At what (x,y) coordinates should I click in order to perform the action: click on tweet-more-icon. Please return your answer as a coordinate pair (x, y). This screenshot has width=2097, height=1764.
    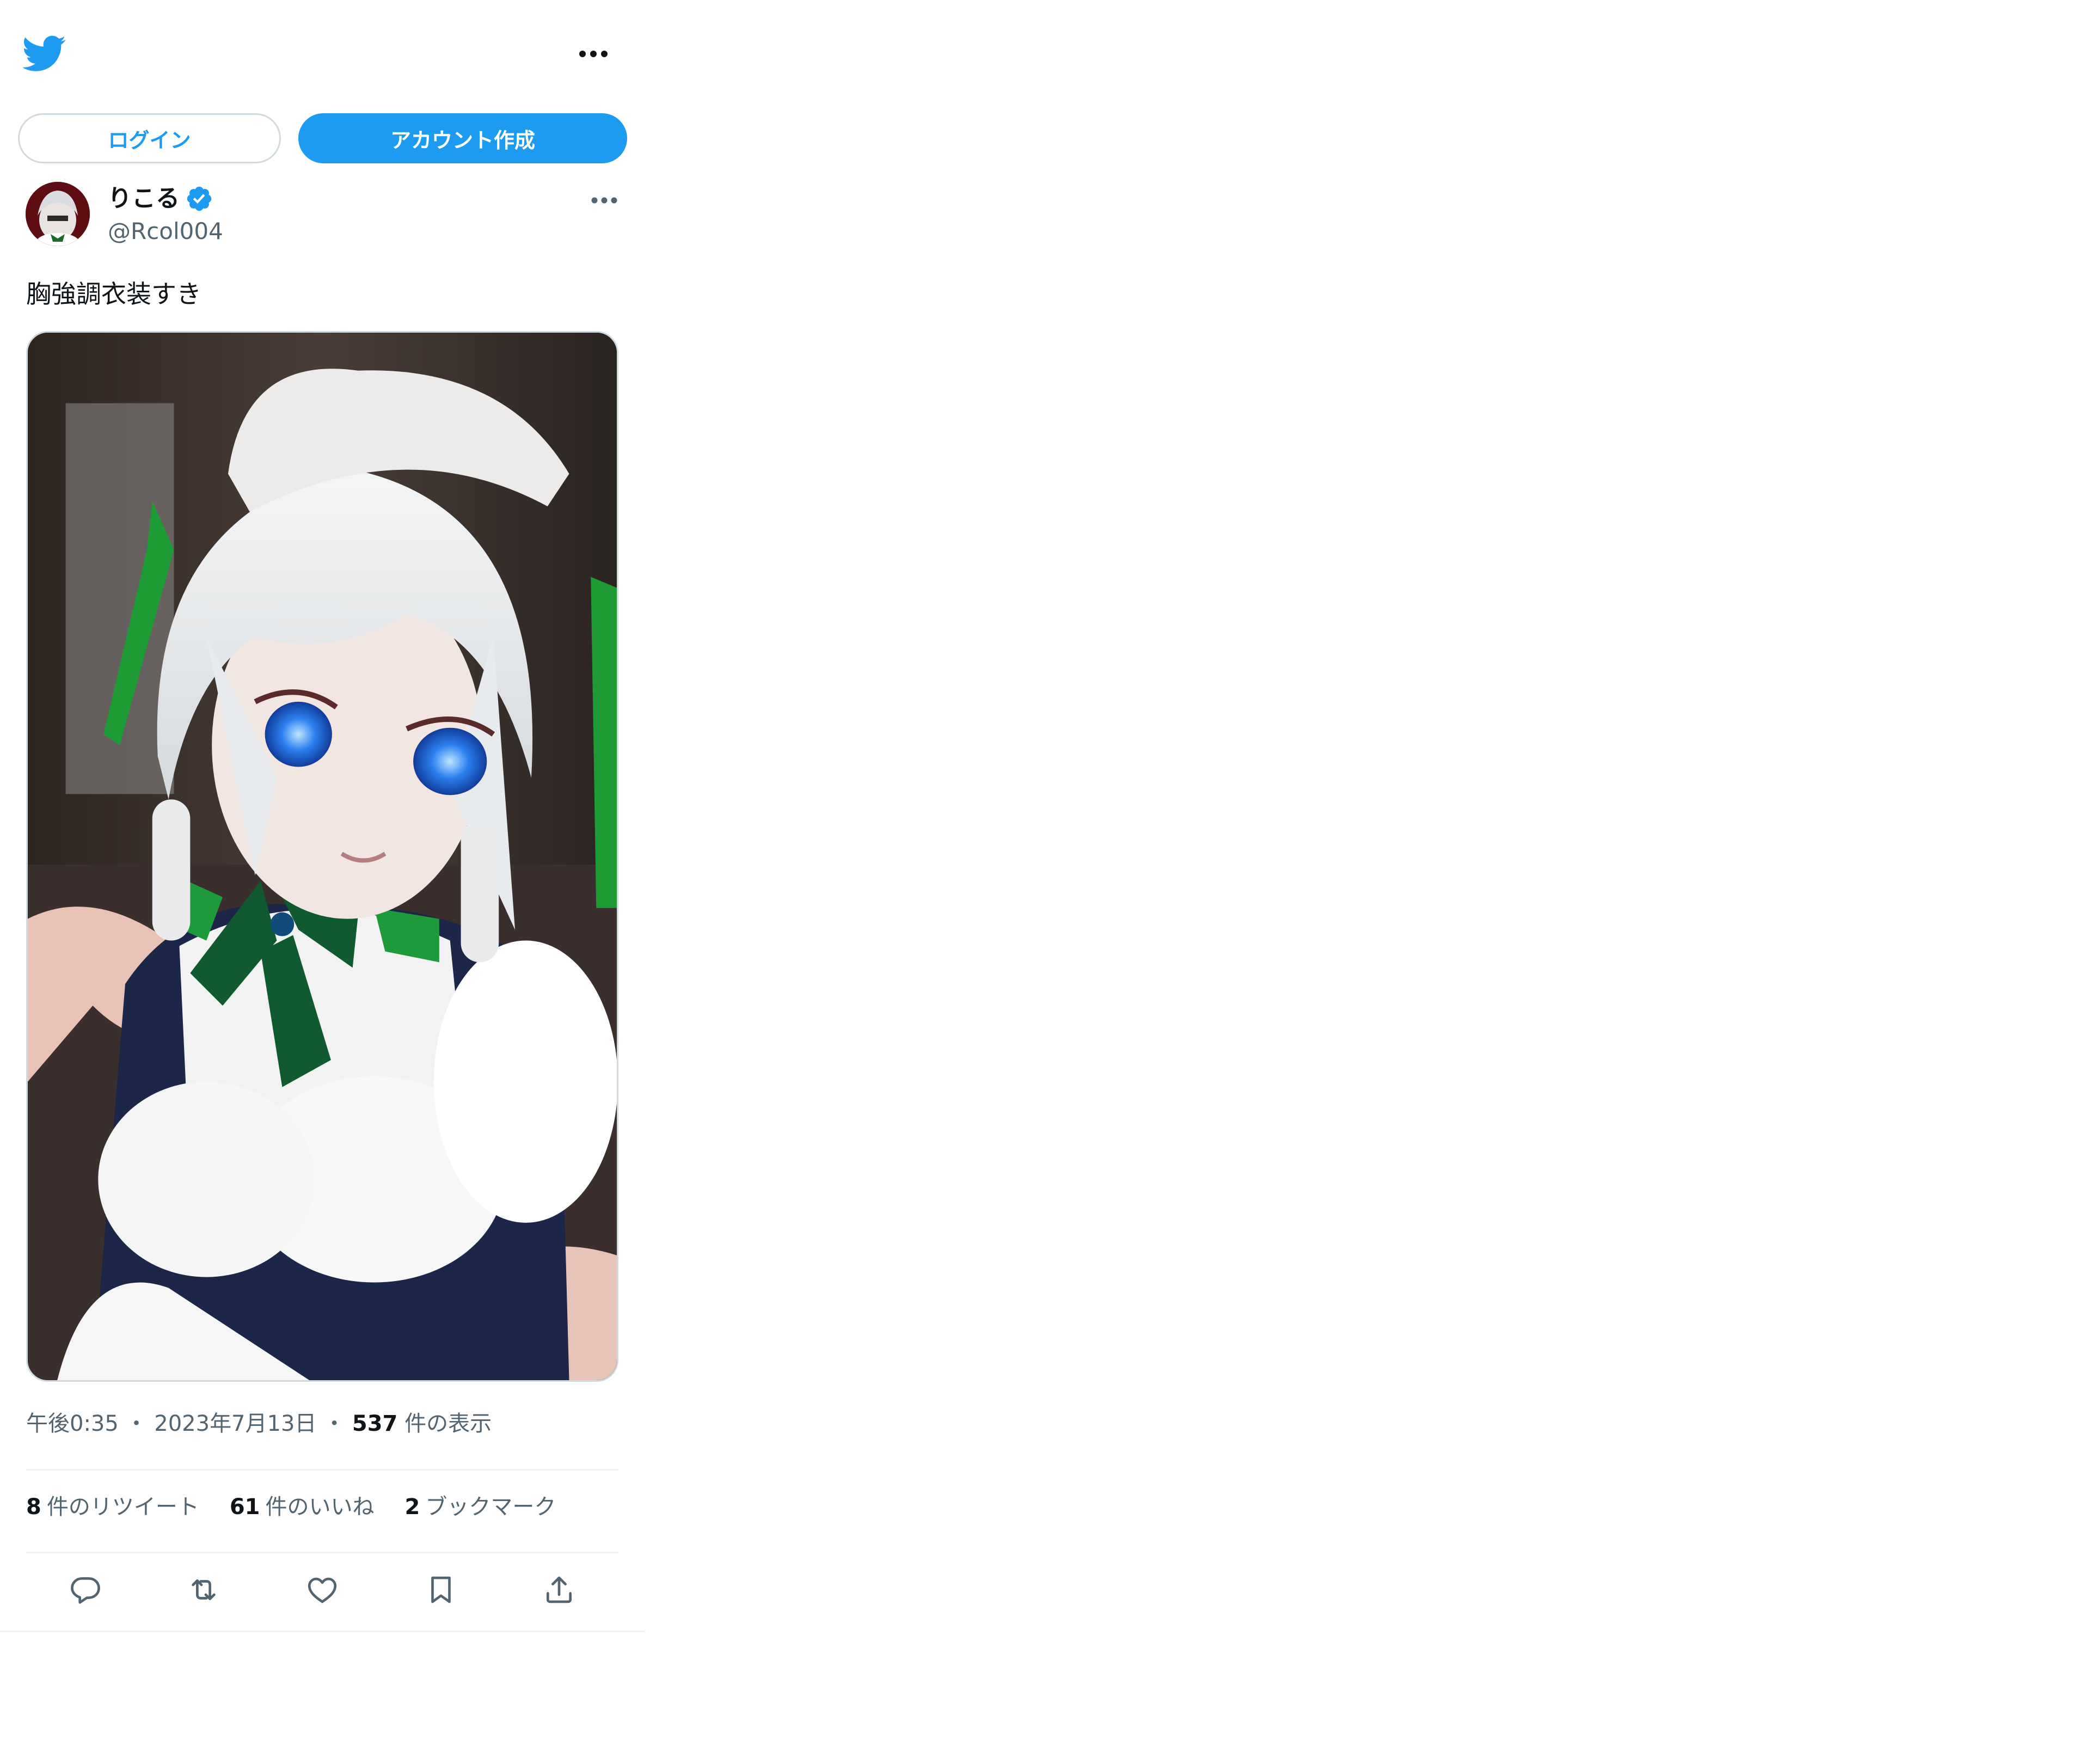
    Looking at the image, I should click on (604, 200).